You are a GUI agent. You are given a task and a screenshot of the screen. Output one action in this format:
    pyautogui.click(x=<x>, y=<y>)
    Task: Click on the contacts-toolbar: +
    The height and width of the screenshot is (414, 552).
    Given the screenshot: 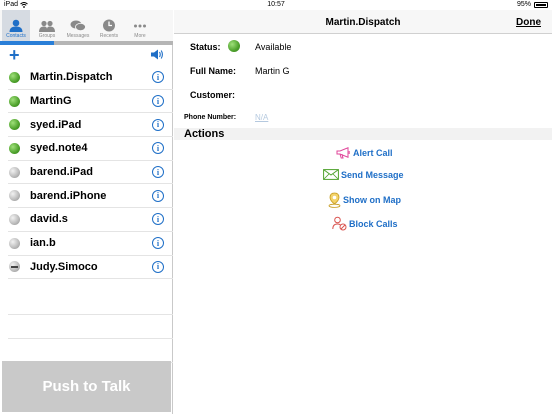 What is the action you would take?
    pyautogui.click(x=86, y=55)
    